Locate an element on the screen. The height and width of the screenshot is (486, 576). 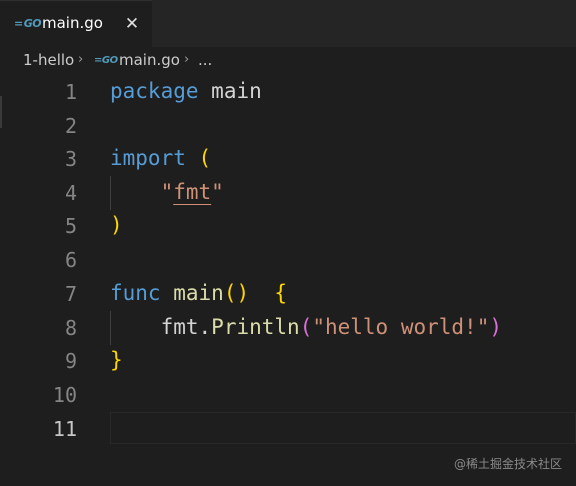
line-number: 8 is located at coordinates (70, 328).